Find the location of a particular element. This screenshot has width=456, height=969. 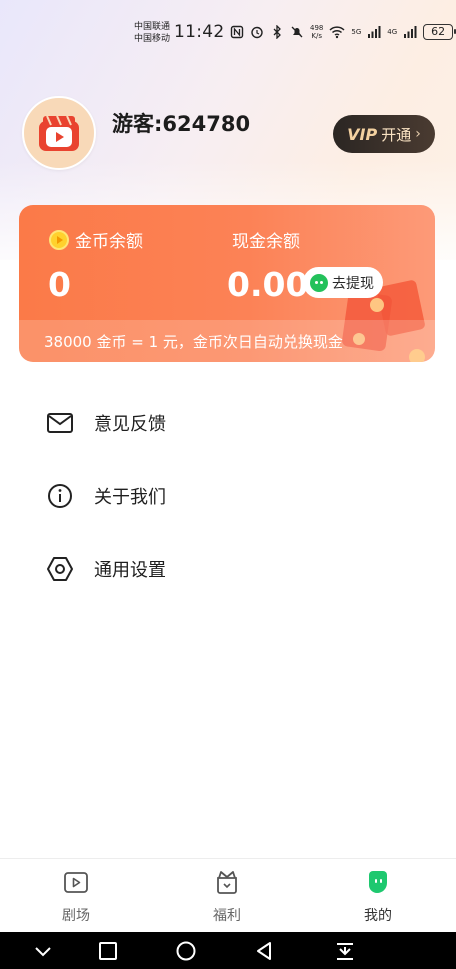

vip-label: 开通 is located at coordinates (396, 134).